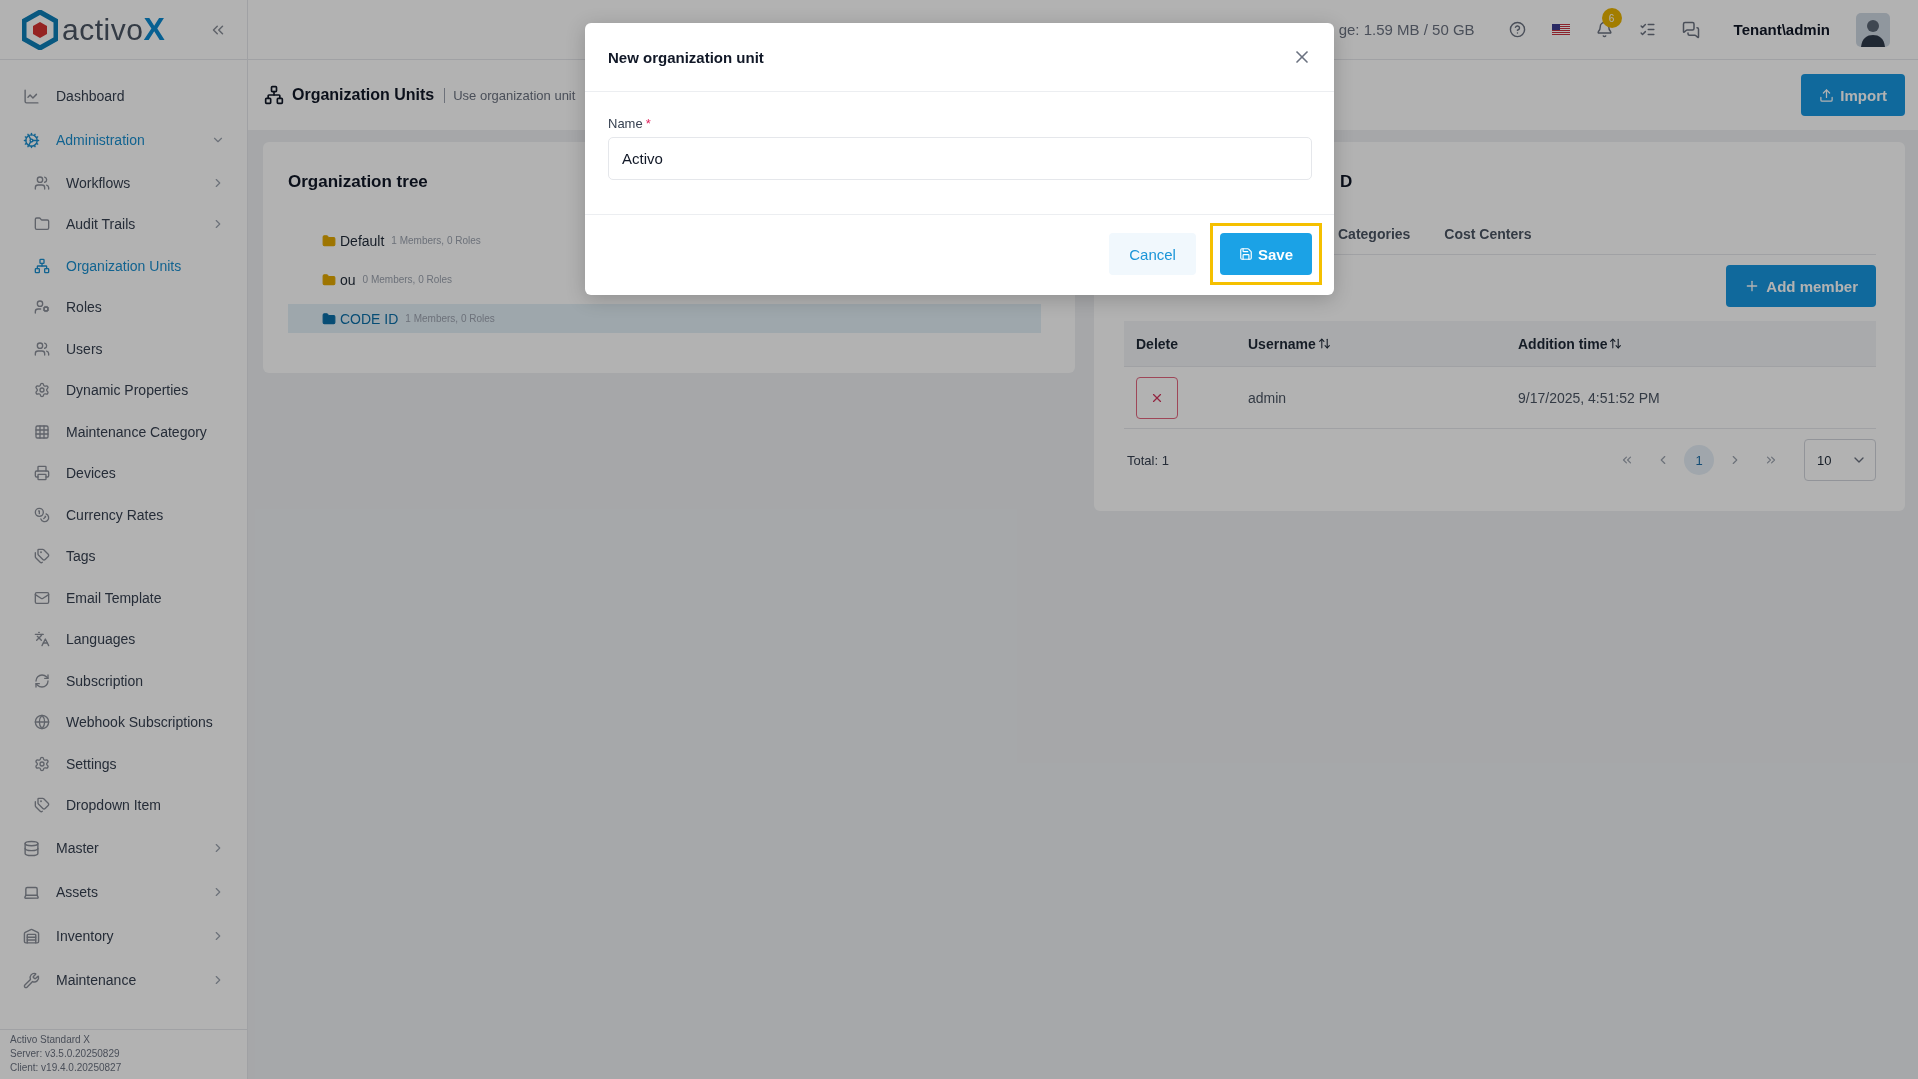  I want to click on chat-icon, so click(1690, 29).